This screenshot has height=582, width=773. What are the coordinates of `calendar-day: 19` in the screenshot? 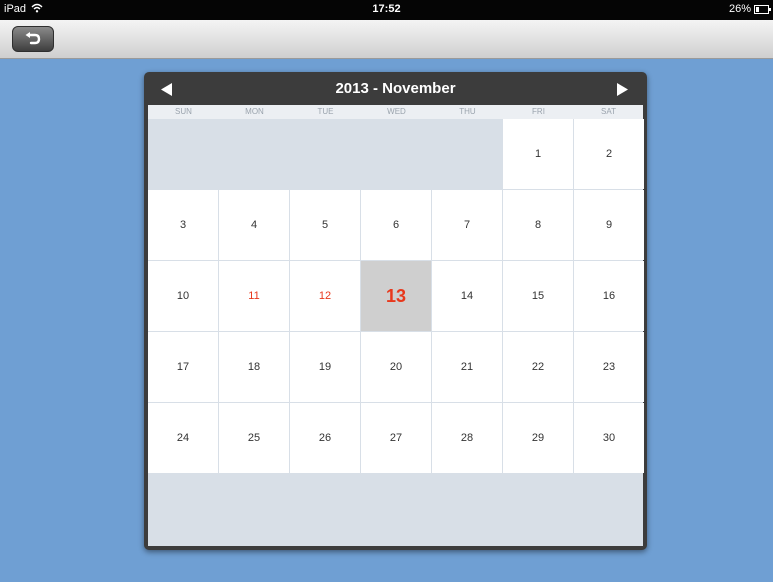 It's located at (325, 367).